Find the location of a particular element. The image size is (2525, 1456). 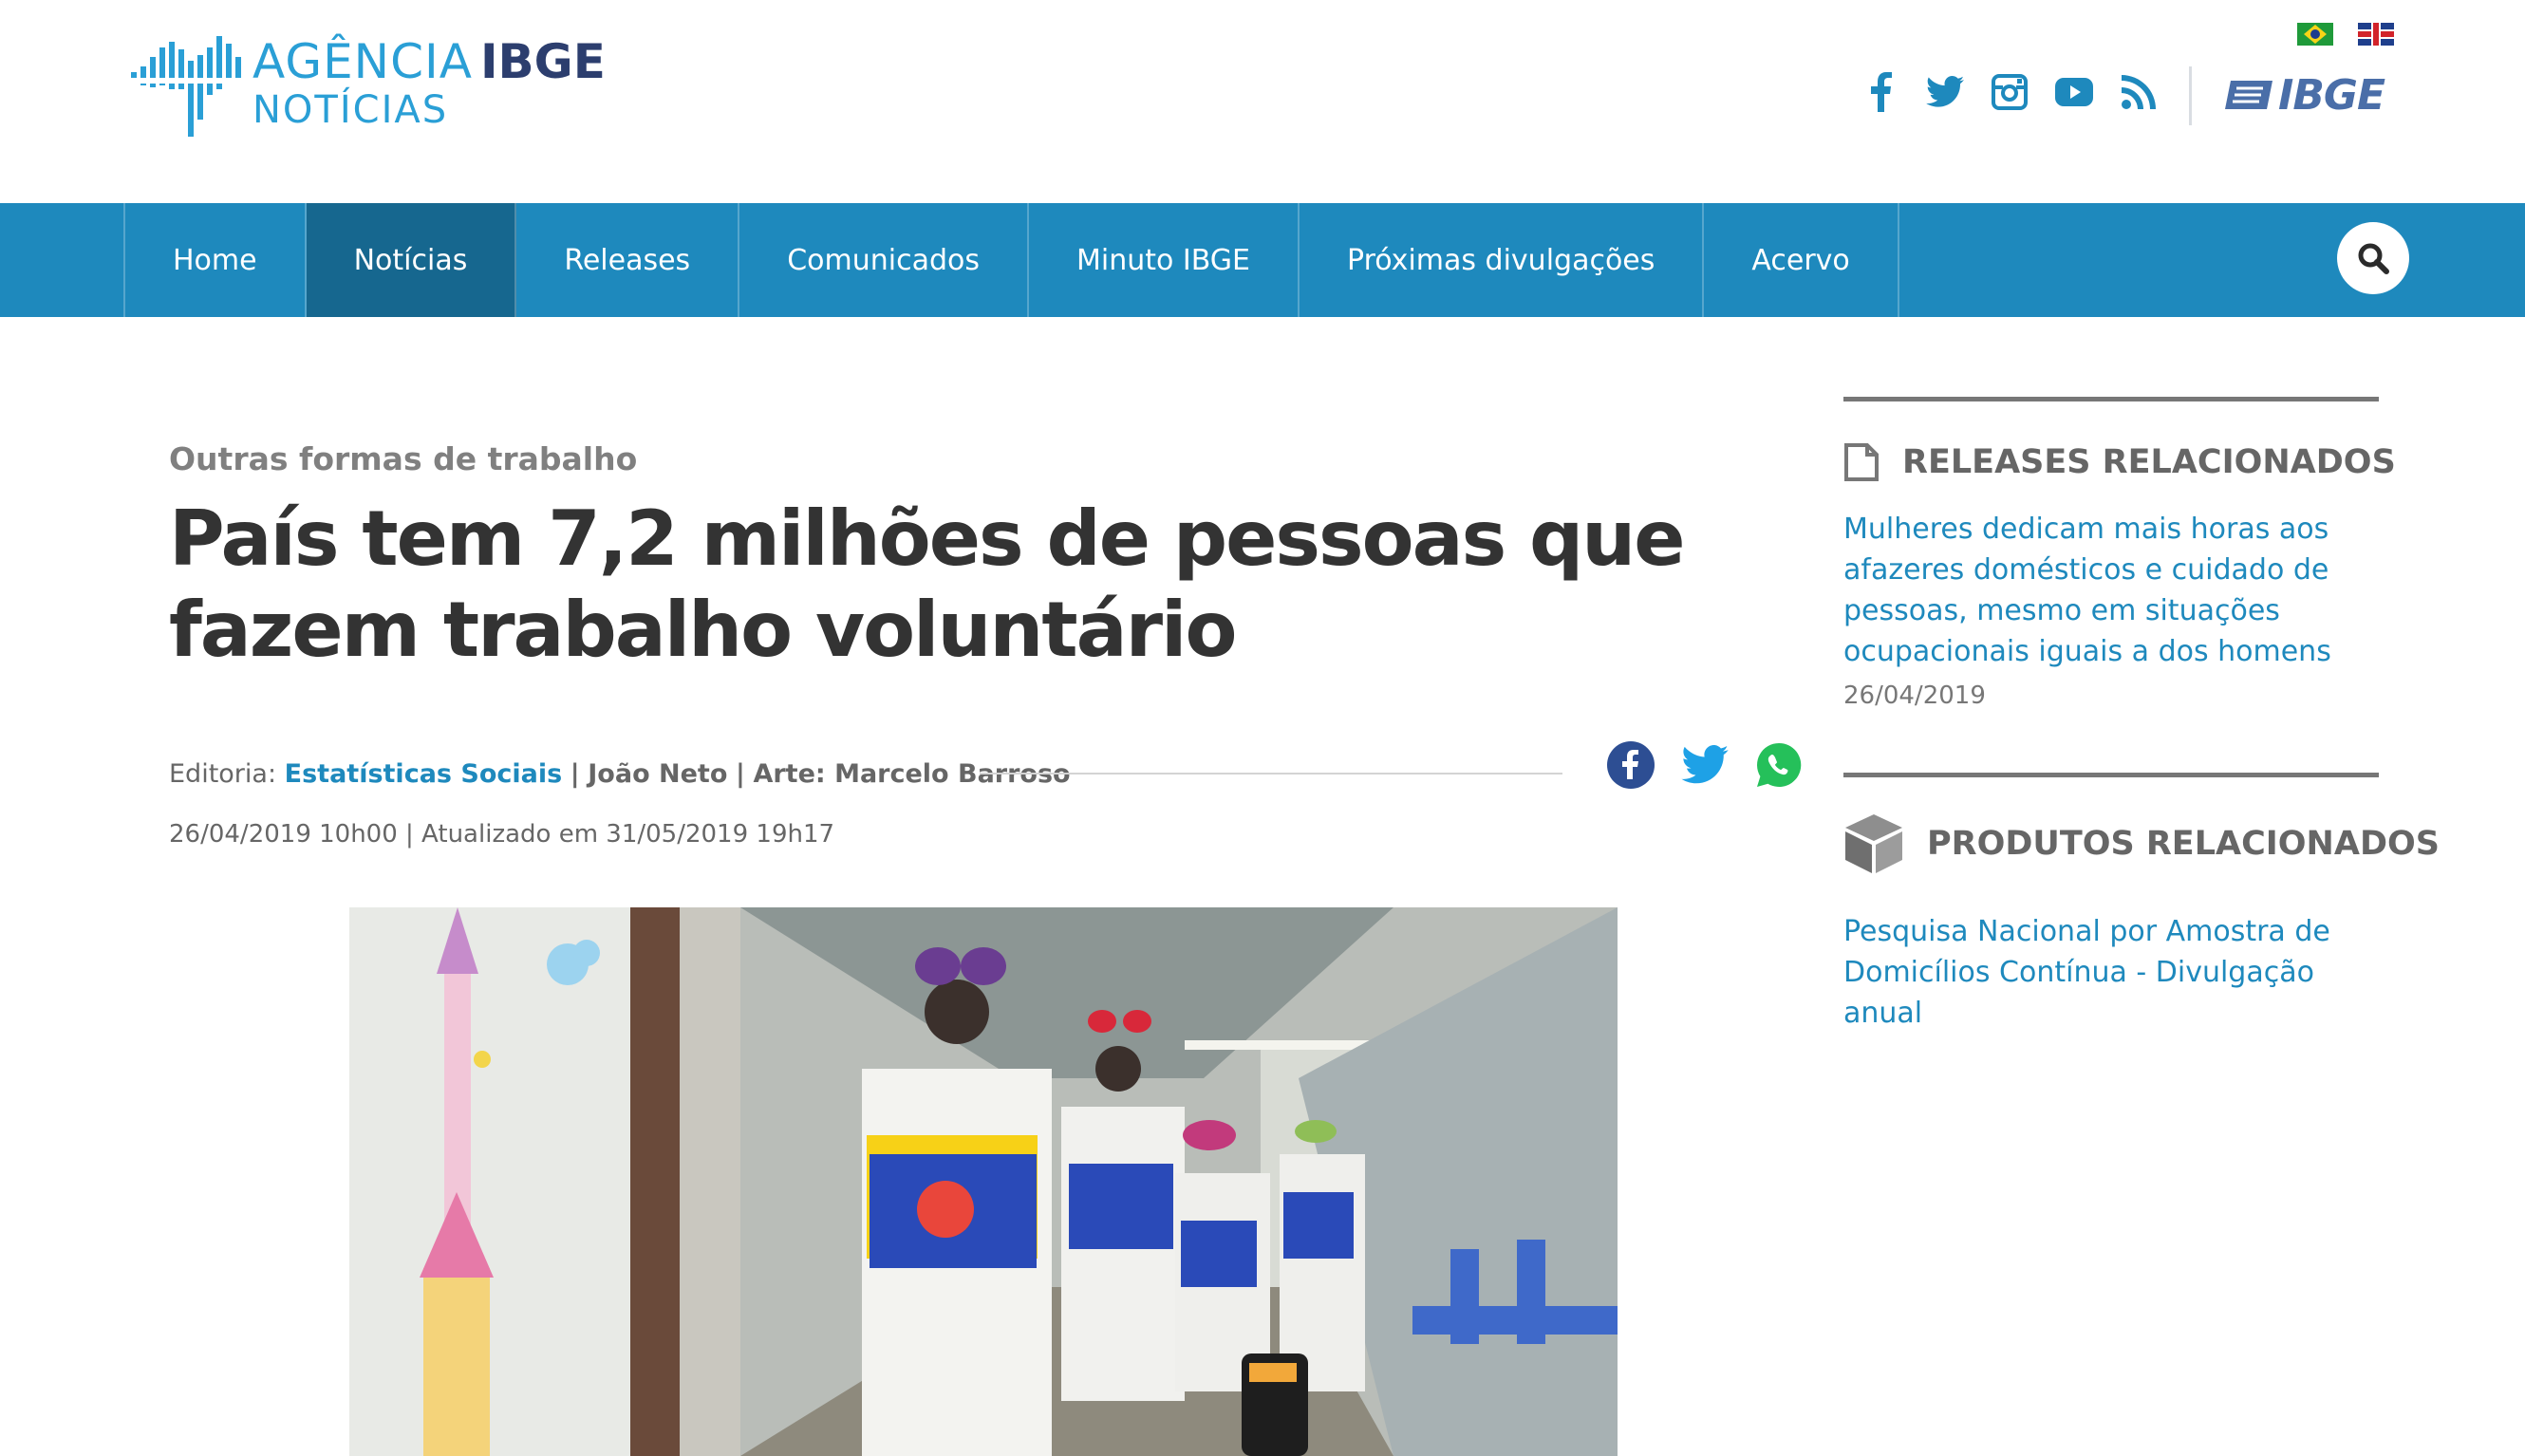

nav-item-acervo: Acervo is located at coordinates (1801, 260).